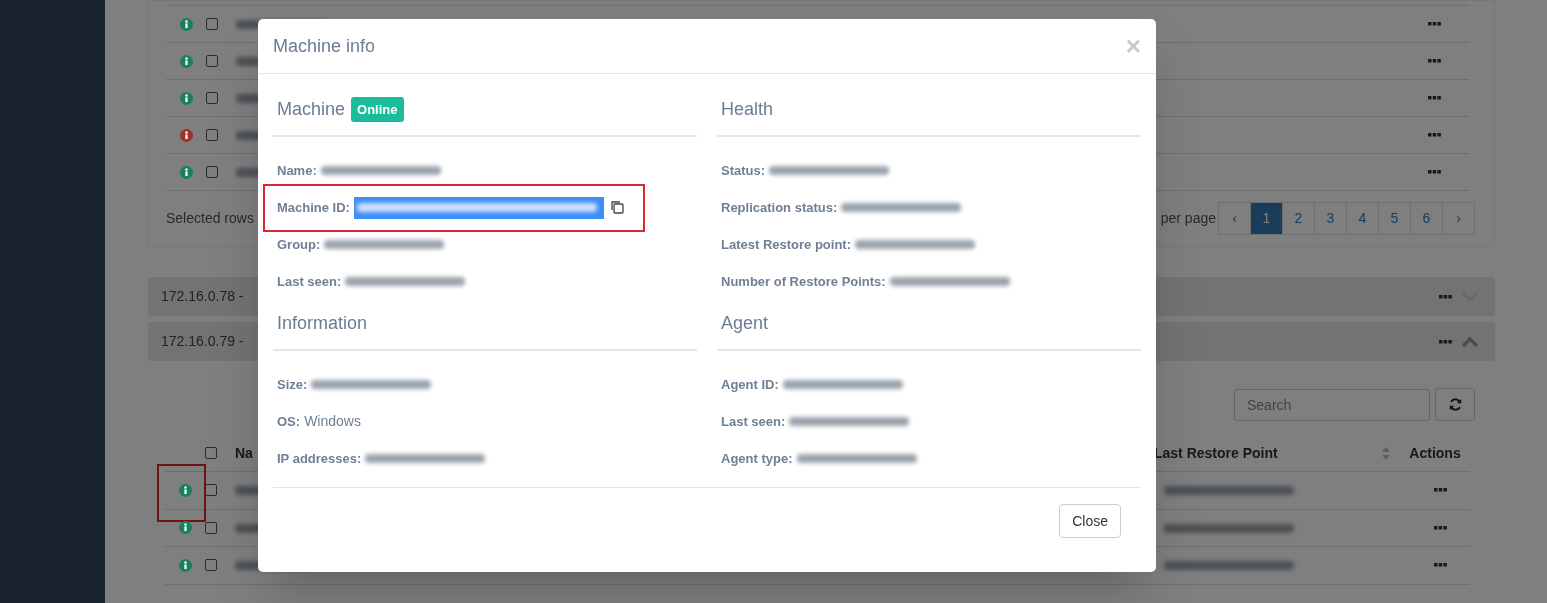 The width and height of the screenshot is (1547, 603). Describe the element at coordinates (803, 281) in the screenshot. I see `field-label: Number of Restore Points:` at that location.